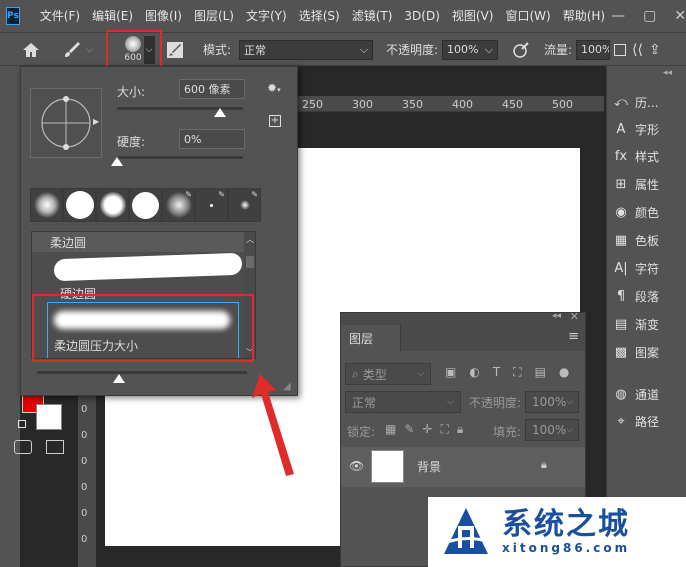 The image size is (686, 567). What do you see at coordinates (374, 374) in the screenshot?
I see `filter-type-value: 类型` at bounding box center [374, 374].